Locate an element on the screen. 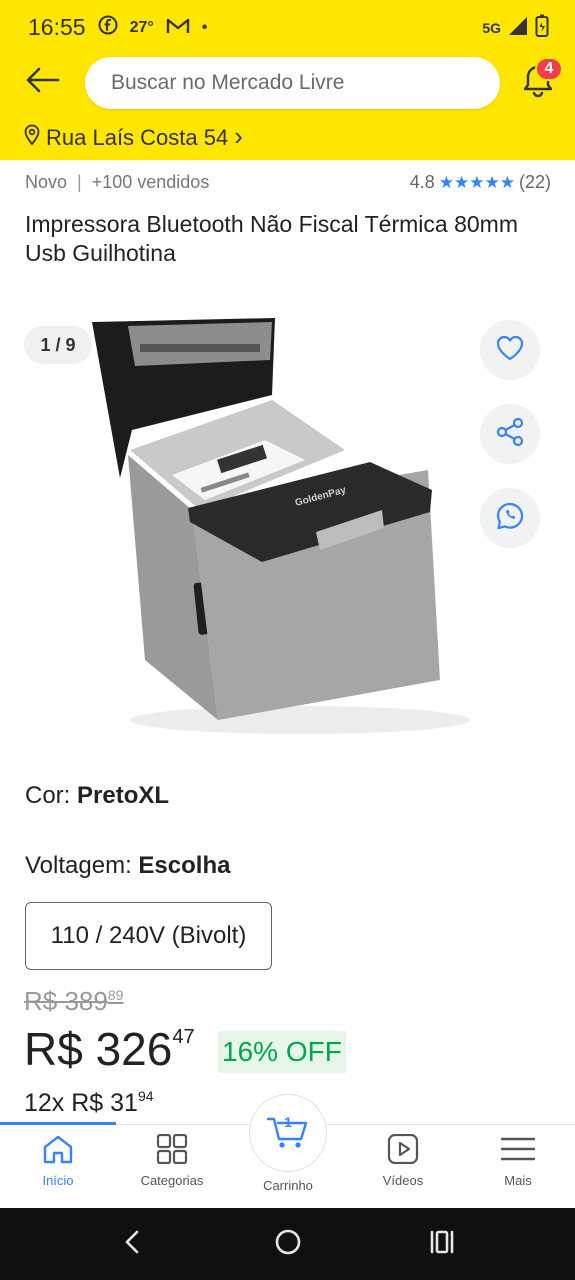 Image resolution: width=575 pixels, height=1280 pixels. image-counter: 1 / 9 is located at coordinates (58, 345).